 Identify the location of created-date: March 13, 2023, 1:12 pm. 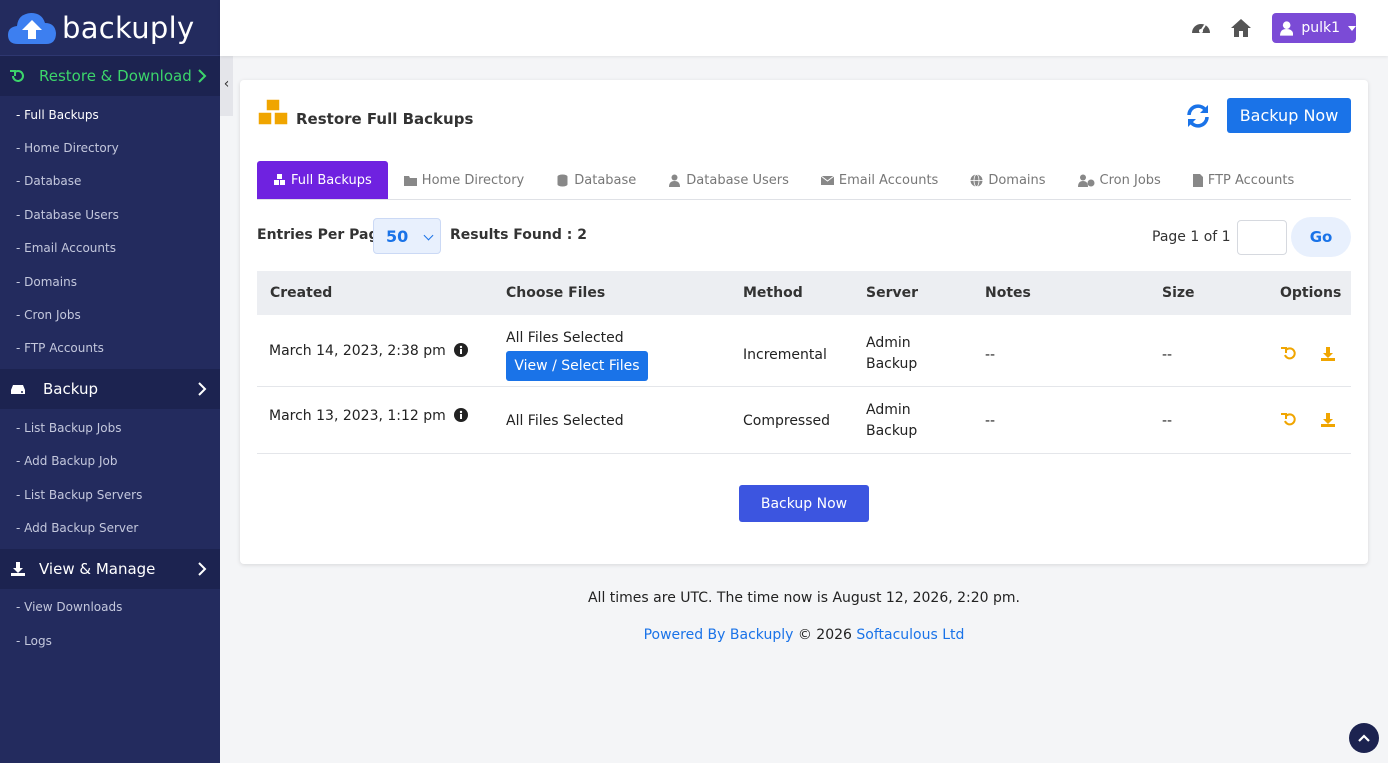
(357, 416).